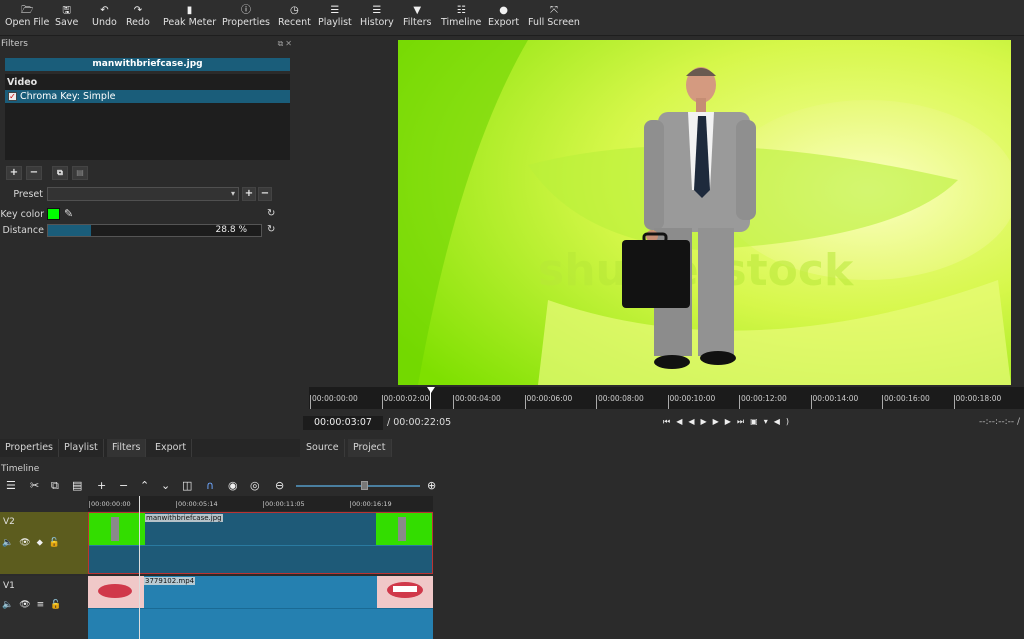 This screenshot has height=639, width=1024. Describe the element at coordinates (233, 485) in the screenshot. I see `scrub-icon: ◉` at that location.